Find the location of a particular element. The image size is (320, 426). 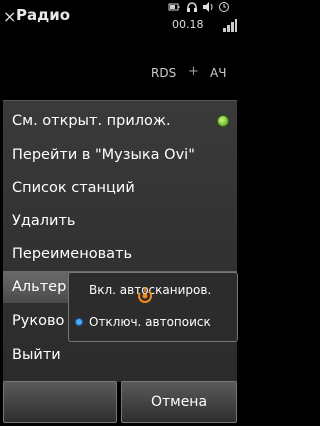

busy-indicator-icon is located at coordinates (145, 295).